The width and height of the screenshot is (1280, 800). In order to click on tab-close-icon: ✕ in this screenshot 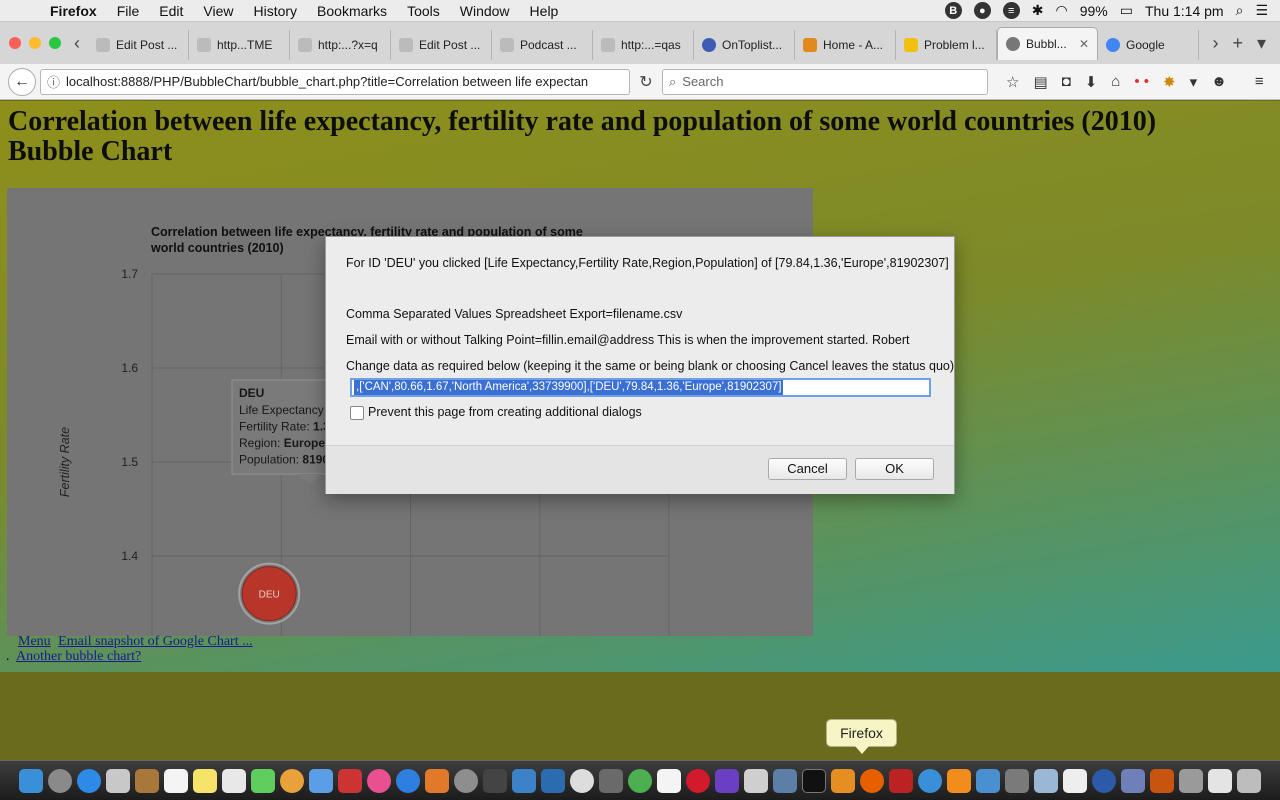, I will do `click(1084, 44)`.